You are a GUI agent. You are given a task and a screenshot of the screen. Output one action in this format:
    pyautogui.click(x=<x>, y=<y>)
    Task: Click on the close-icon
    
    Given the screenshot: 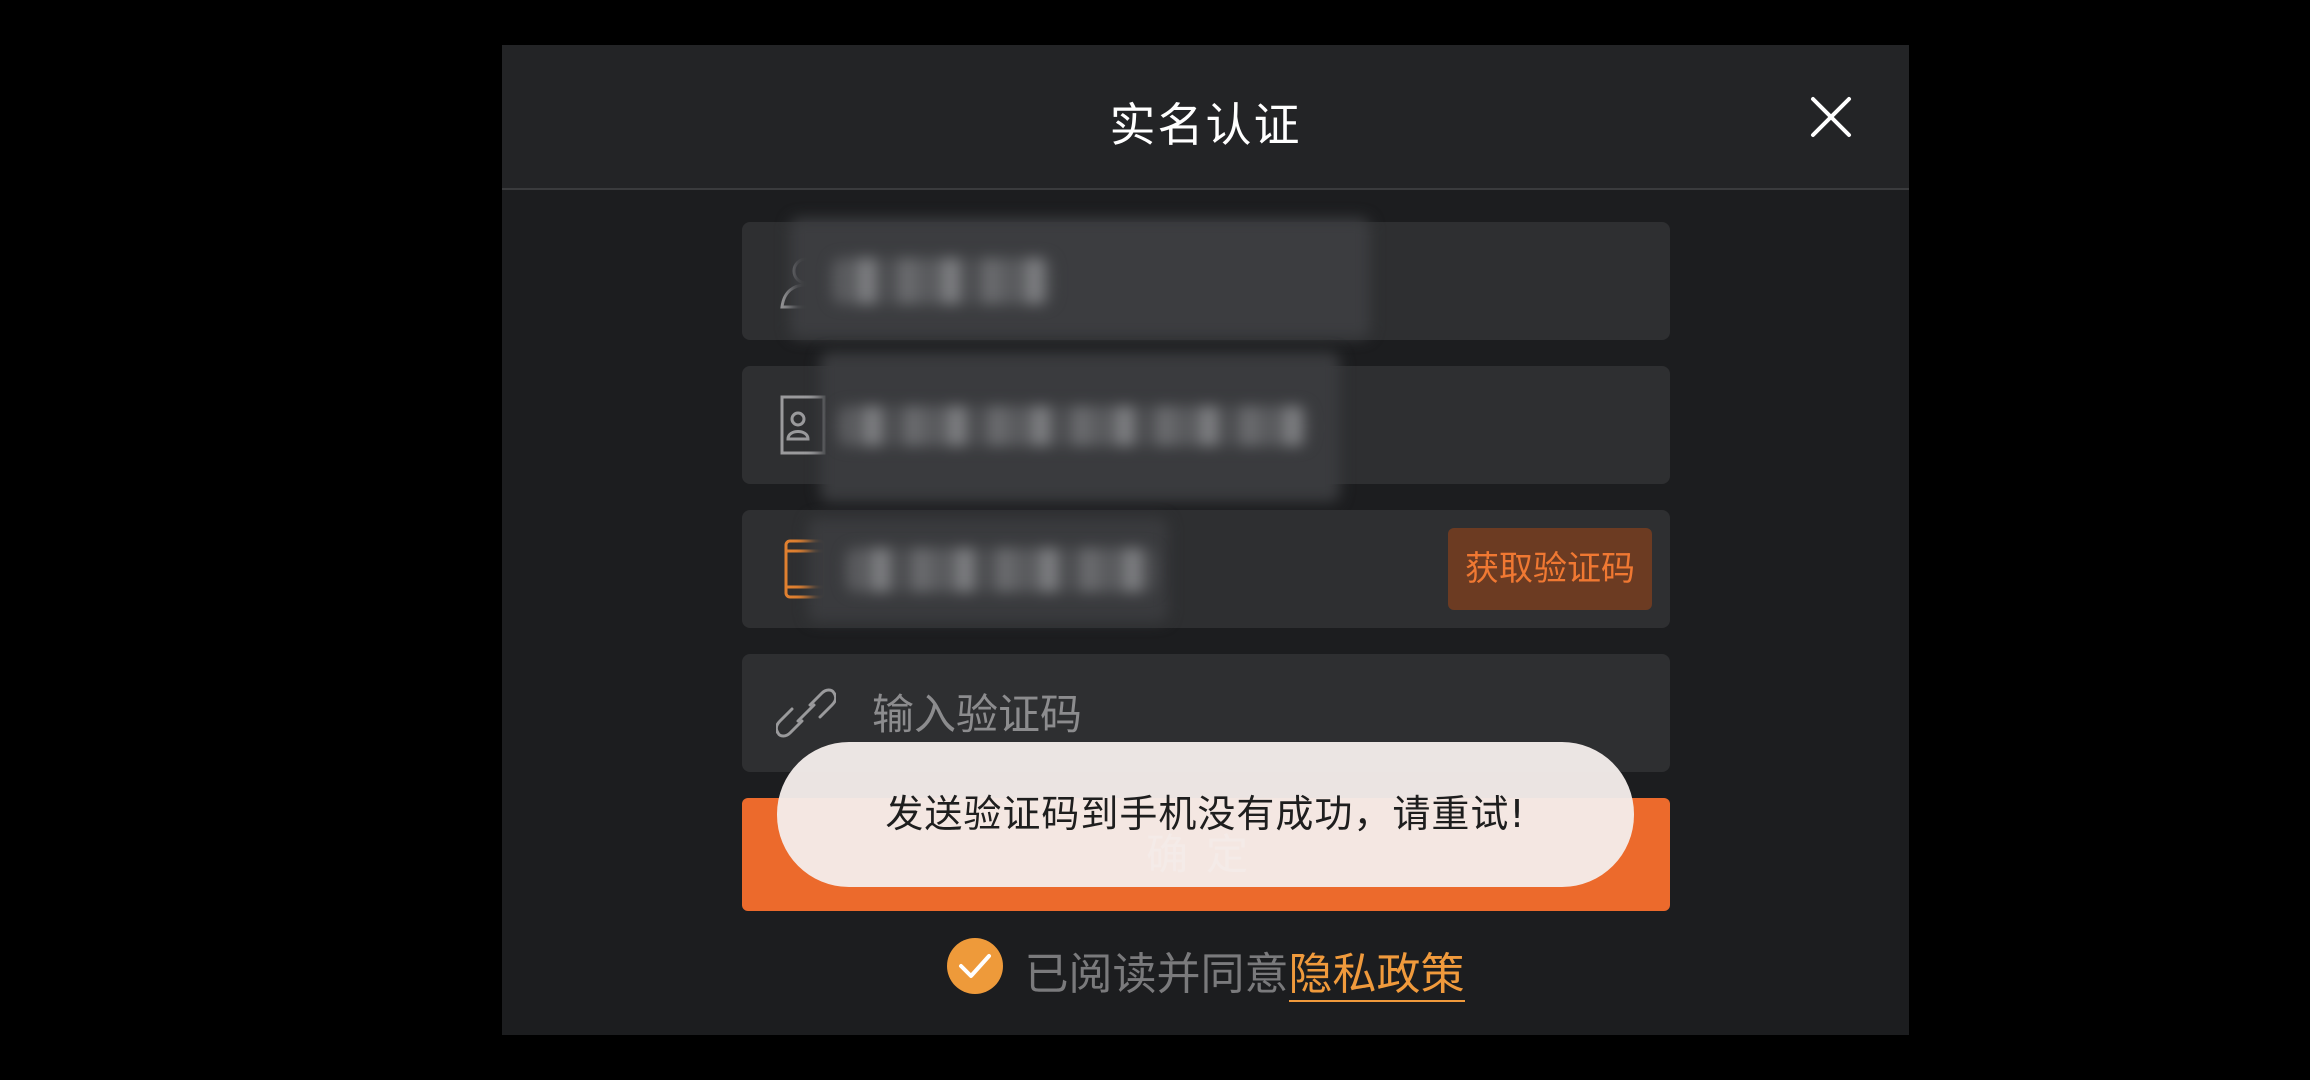 What is the action you would take?
    pyautogui.click(x=1831, y=117)
    